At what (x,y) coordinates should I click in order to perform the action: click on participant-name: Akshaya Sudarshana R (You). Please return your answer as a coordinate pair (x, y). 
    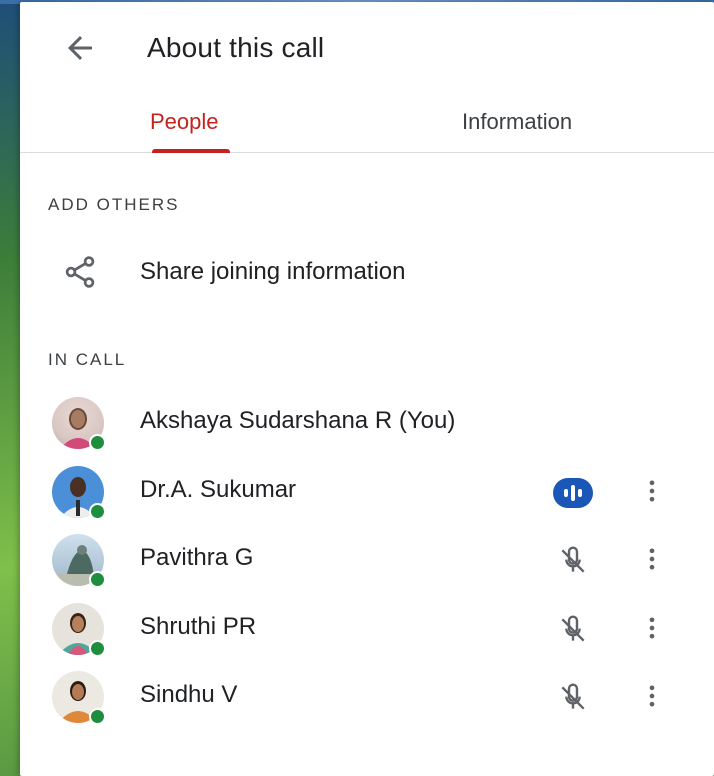
    Looking at the image, I should click on (298, 420).